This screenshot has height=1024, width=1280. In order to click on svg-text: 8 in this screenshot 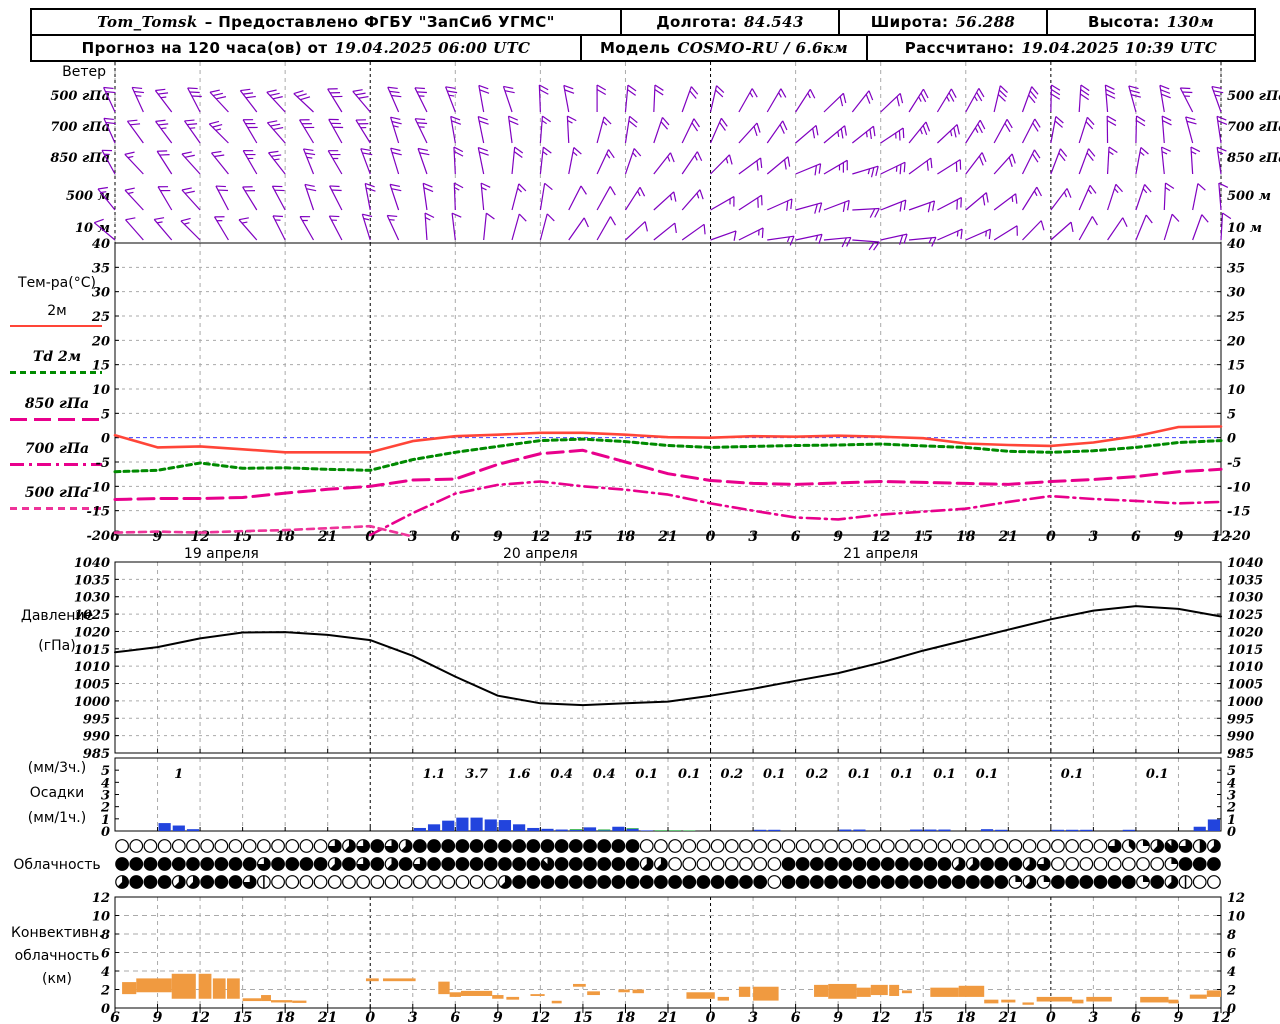, I will do `click(1231, 935)`.